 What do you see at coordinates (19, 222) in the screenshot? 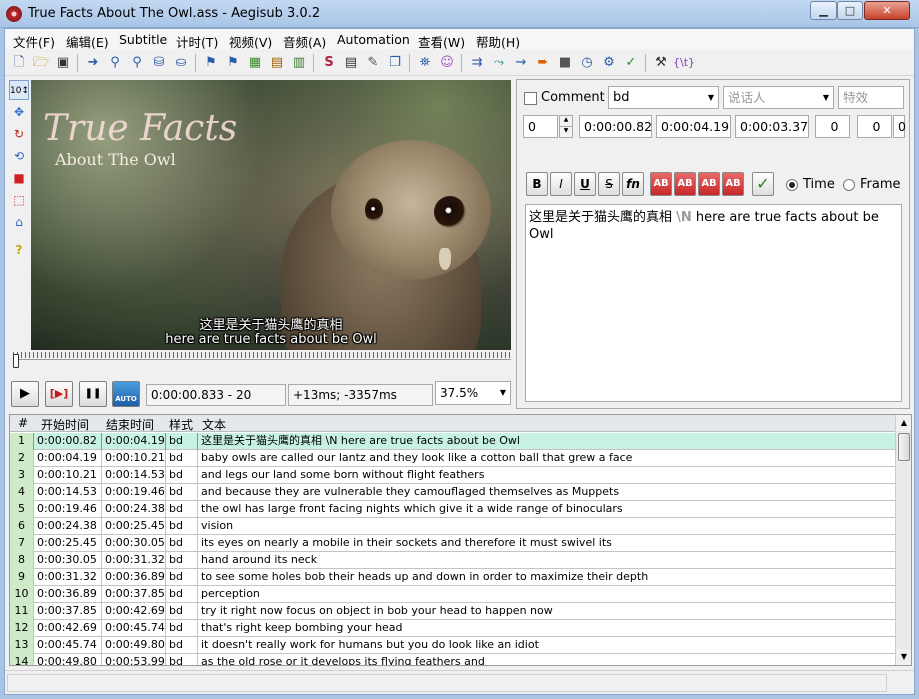
I see `vector-clip-icon: ⌂` at bounding box center [19, 222].